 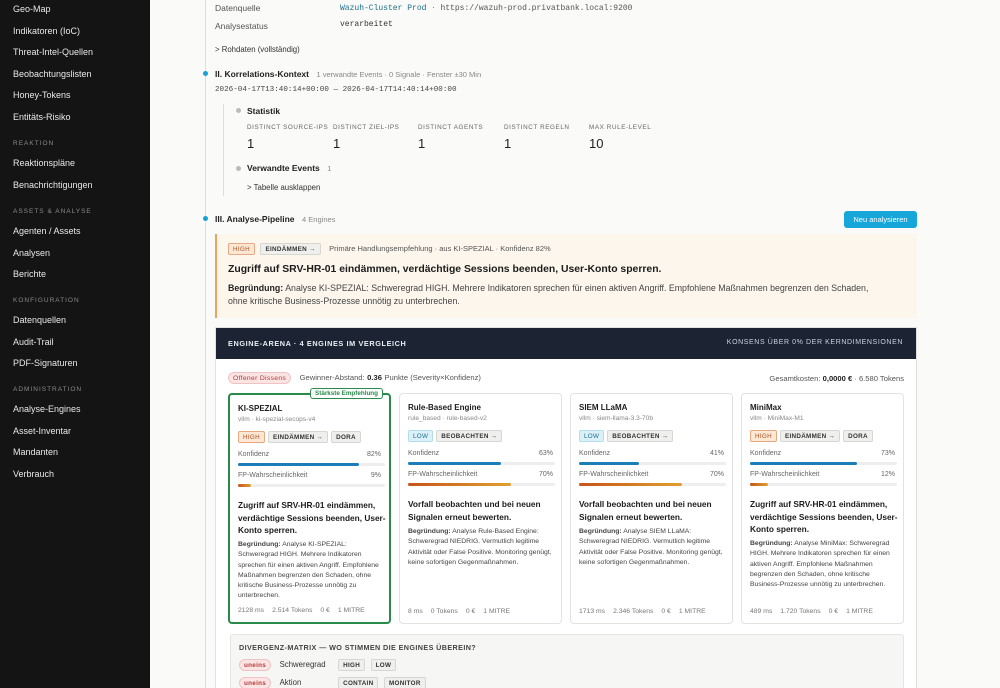 I want to click on sidebar-item-usage: Verbrauch, so click(x=33, y=474).